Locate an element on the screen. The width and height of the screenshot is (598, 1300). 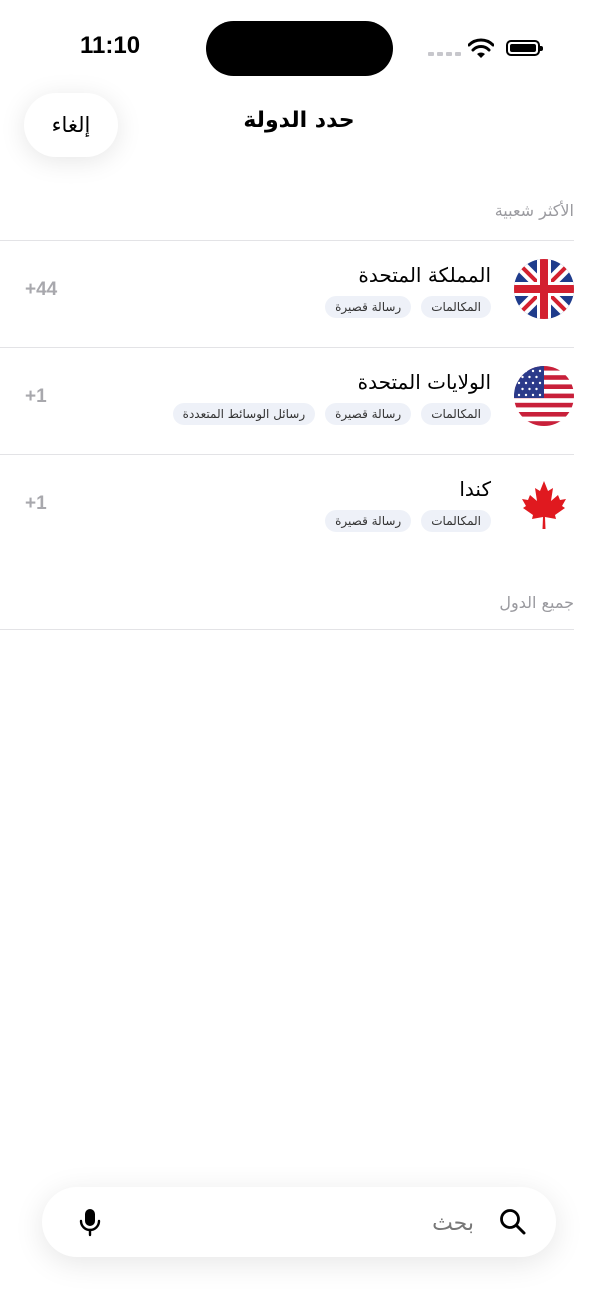
page-title: حدد الدولة is located at coordinates (299, 120).